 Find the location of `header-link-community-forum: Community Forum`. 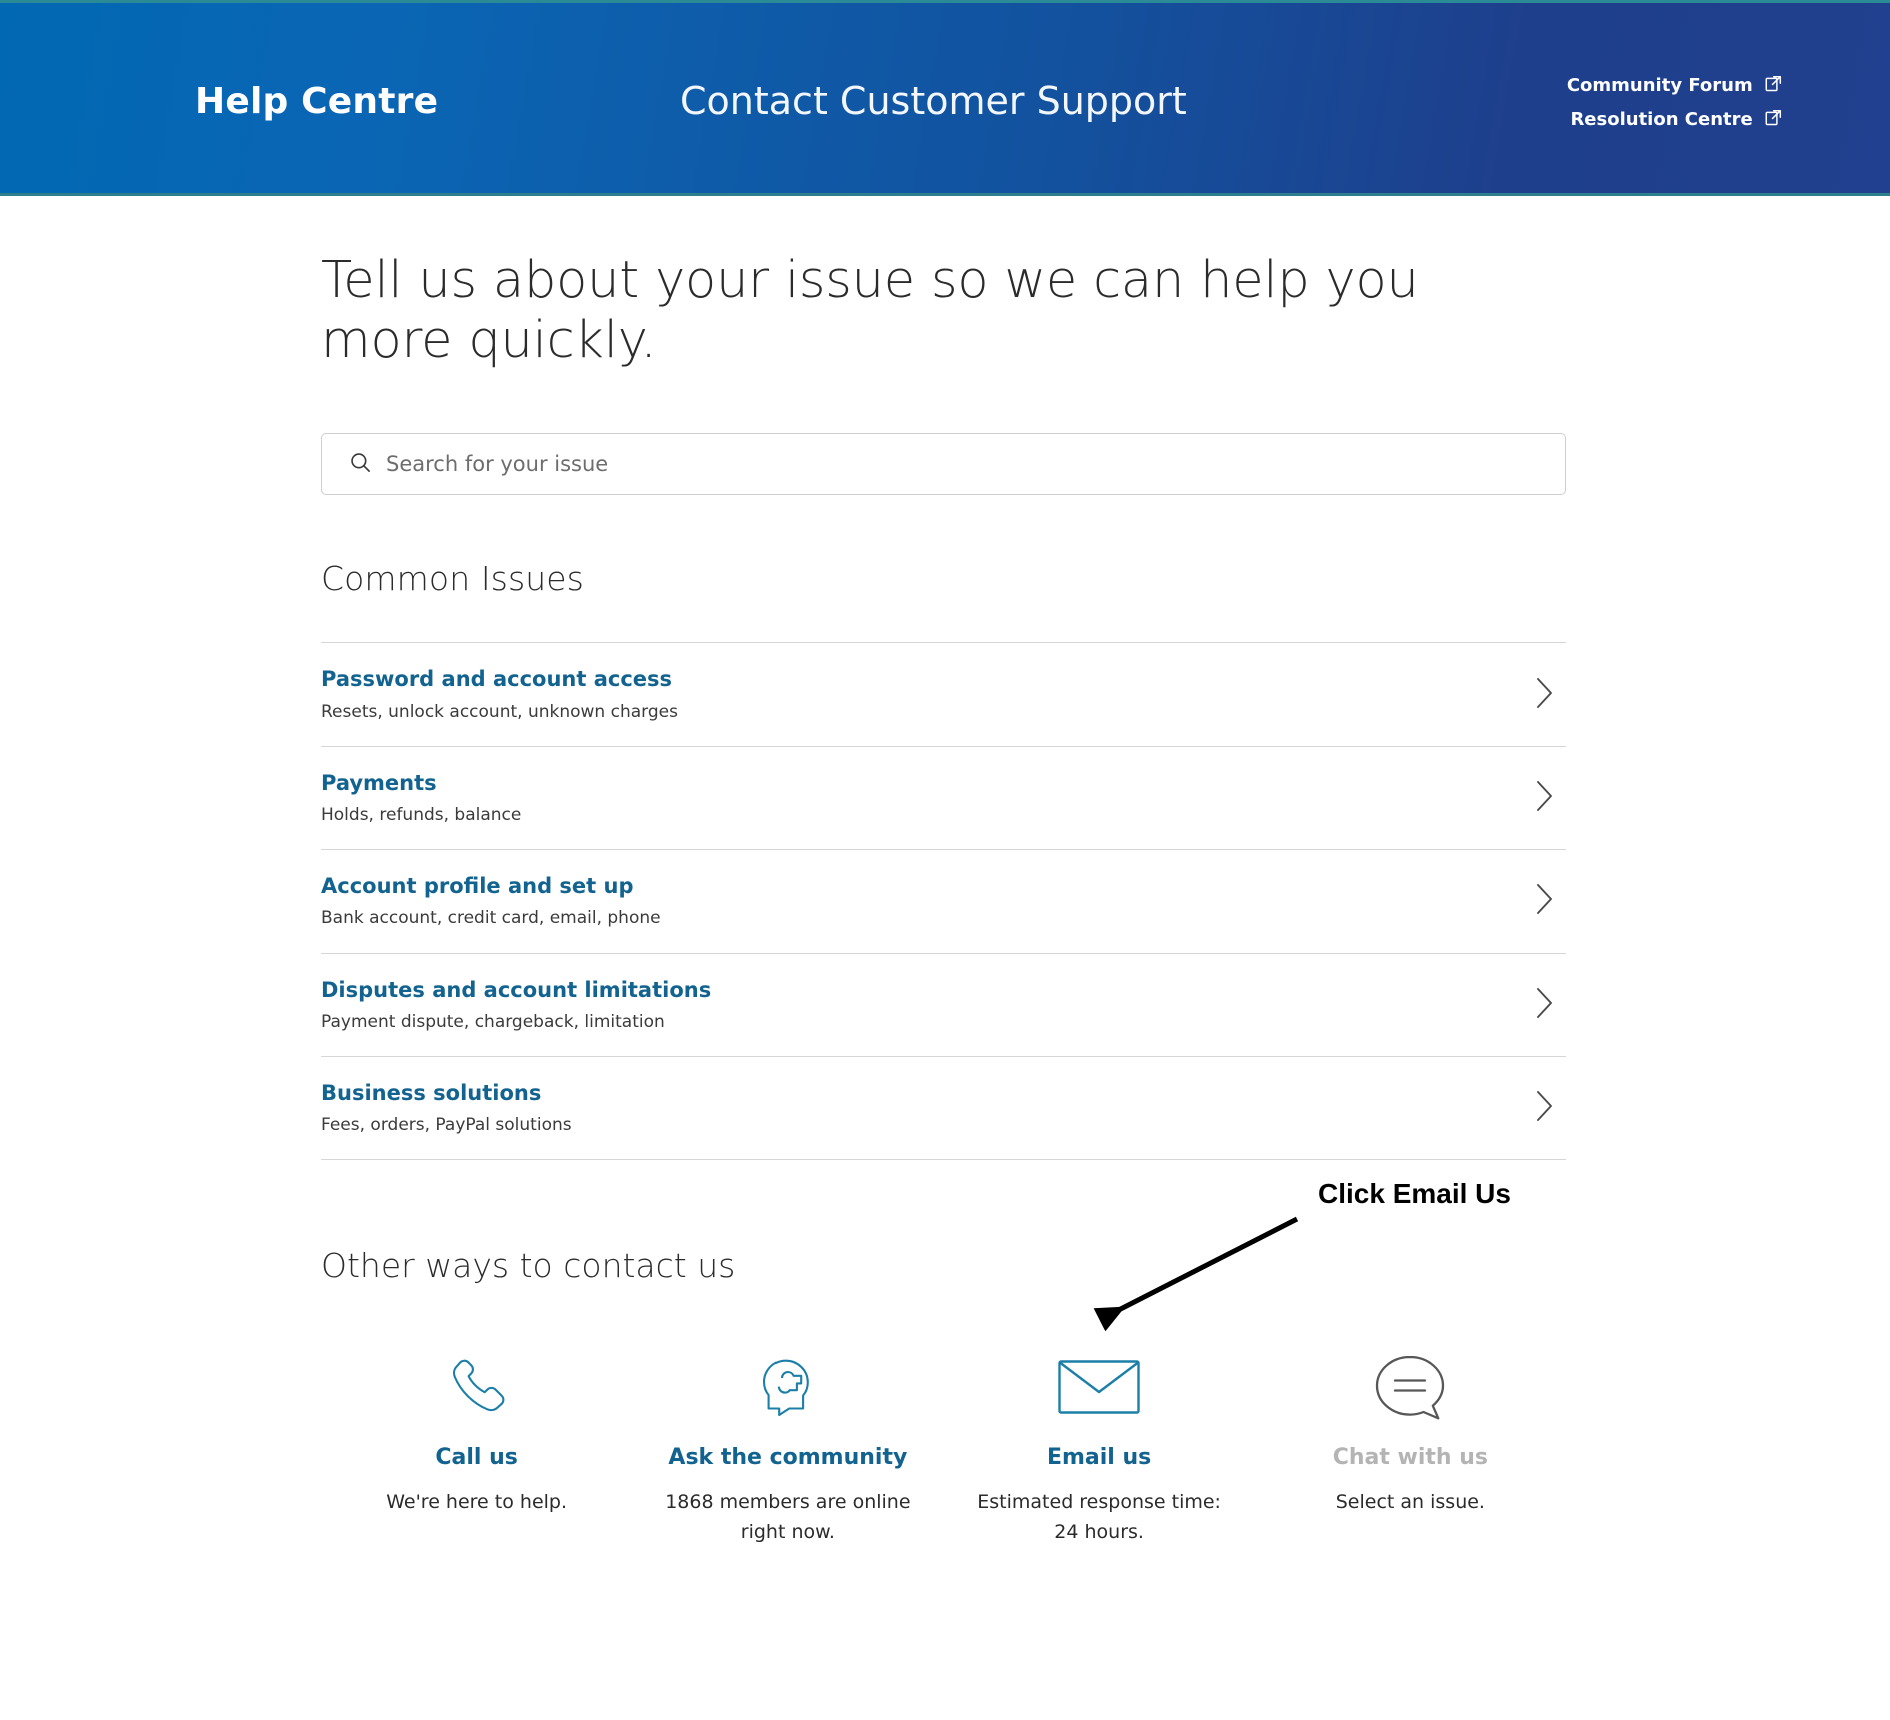

header-link-community-forum: Community Forum is located at coordinates (1674, 86).